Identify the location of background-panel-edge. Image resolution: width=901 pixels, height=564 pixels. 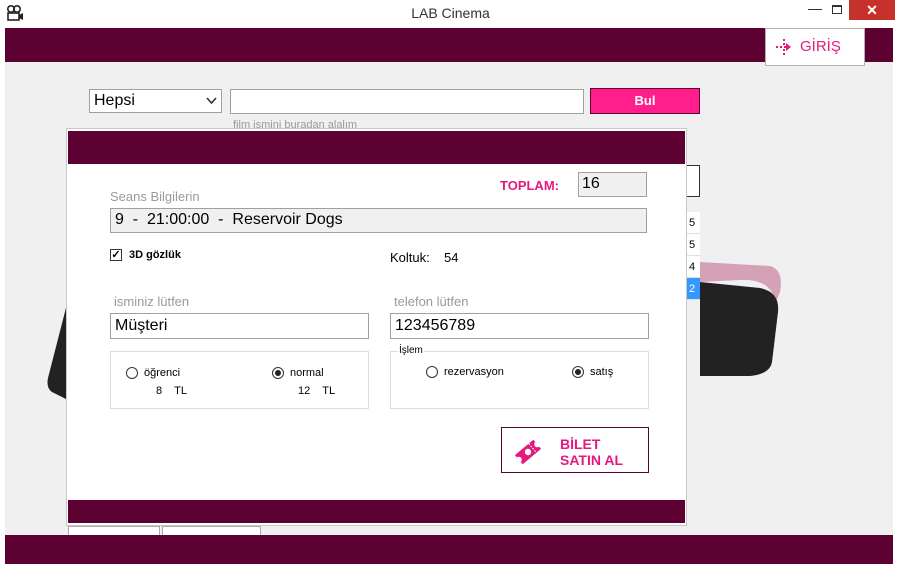
(693, 181).